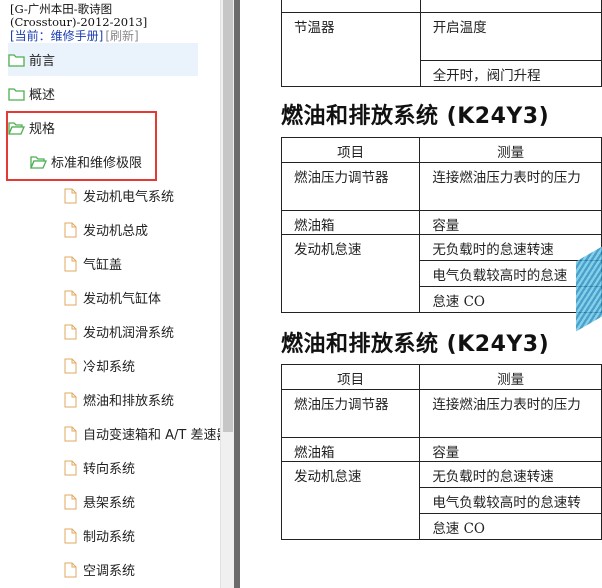 The height and width of the screenshot is (588, 602). I want to click on table-cell-measure: 电气负载较高时的怠速转, so click(510, 500).